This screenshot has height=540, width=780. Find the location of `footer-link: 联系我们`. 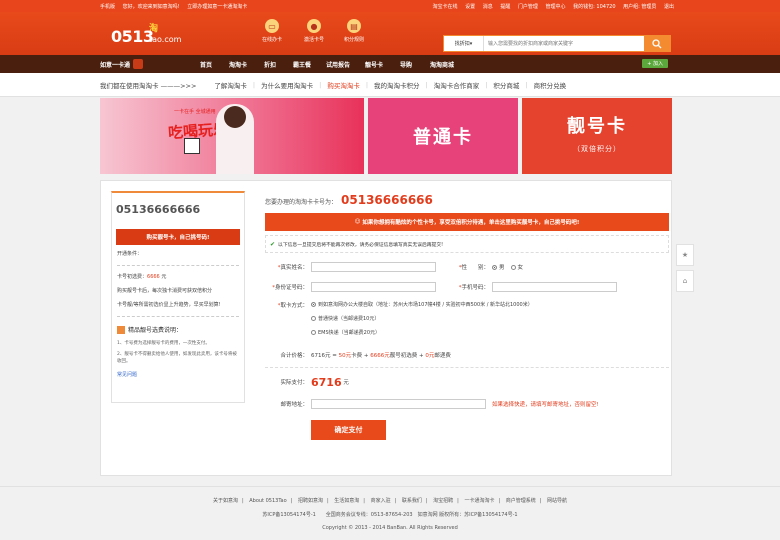

footer-link: 联系我们 is located at coordinates (412, 501).